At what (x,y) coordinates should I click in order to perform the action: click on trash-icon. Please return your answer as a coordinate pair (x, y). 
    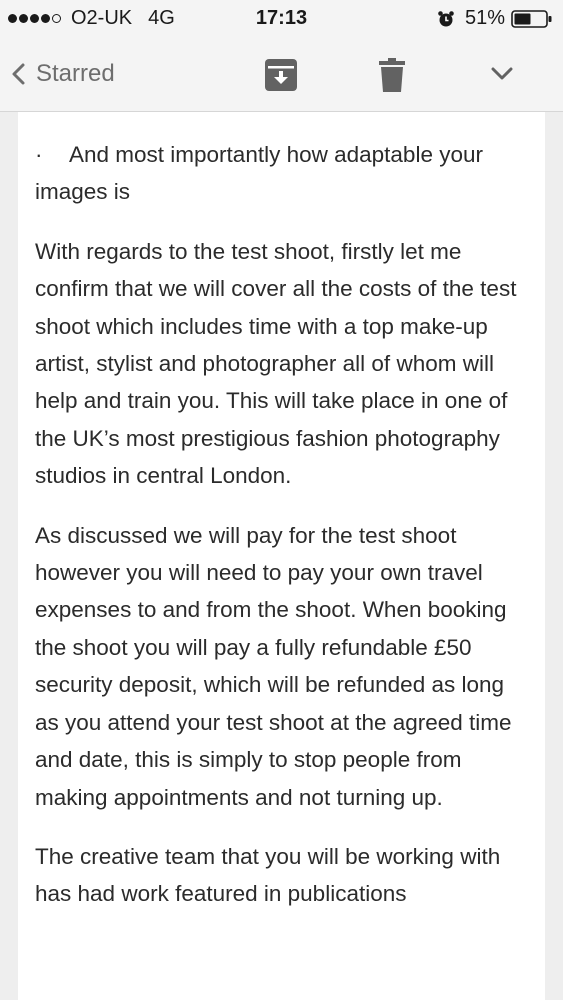
    Looking at the image, I should click on (392, 75).